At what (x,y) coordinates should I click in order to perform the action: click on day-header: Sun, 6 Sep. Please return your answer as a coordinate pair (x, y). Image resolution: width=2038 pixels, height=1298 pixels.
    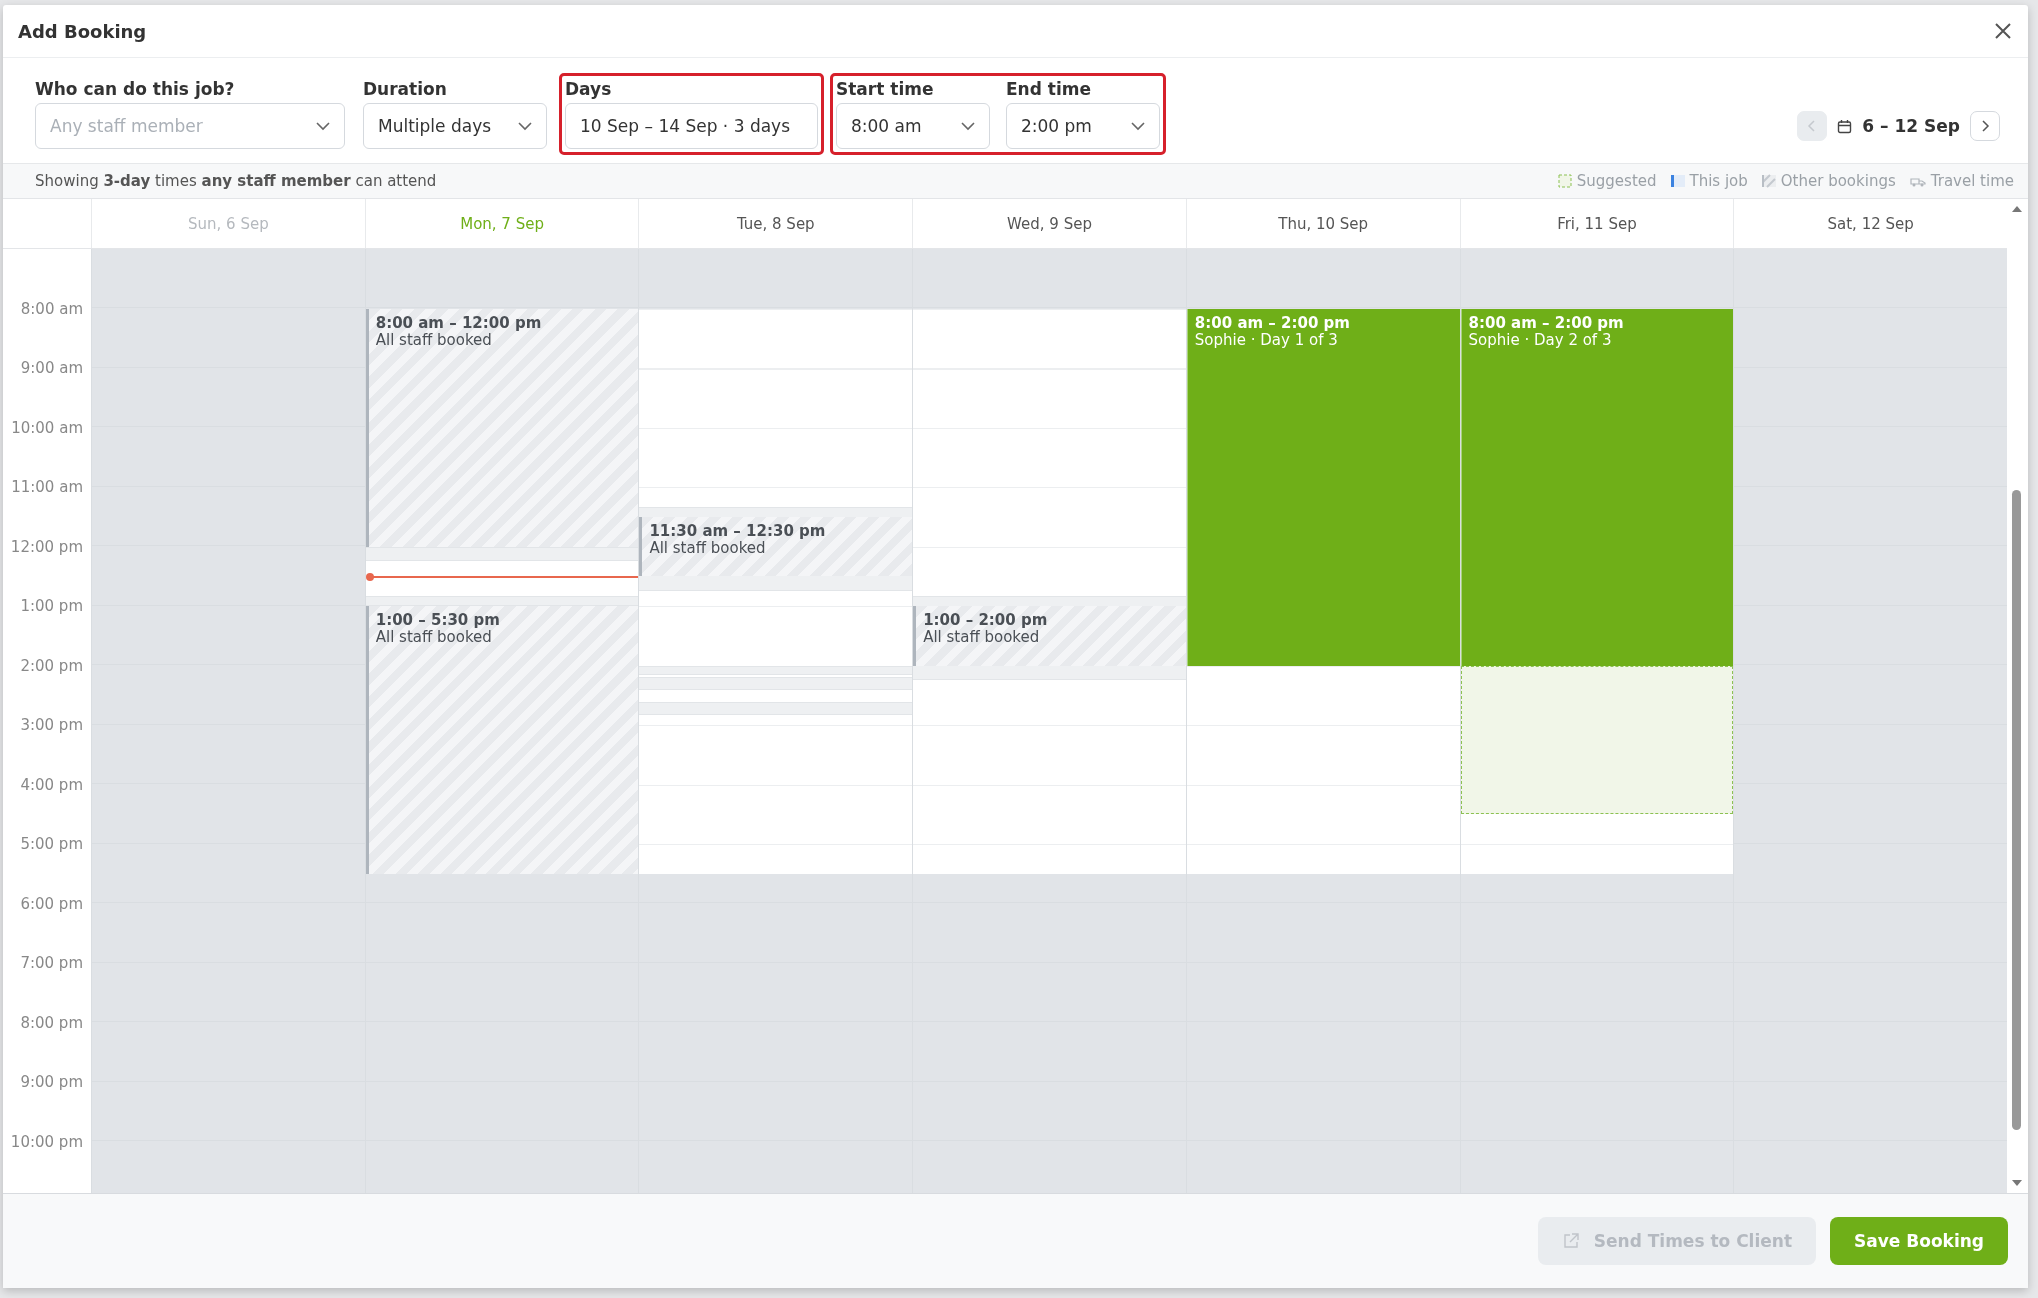
    Looking at the image, I should click on (228, 223).